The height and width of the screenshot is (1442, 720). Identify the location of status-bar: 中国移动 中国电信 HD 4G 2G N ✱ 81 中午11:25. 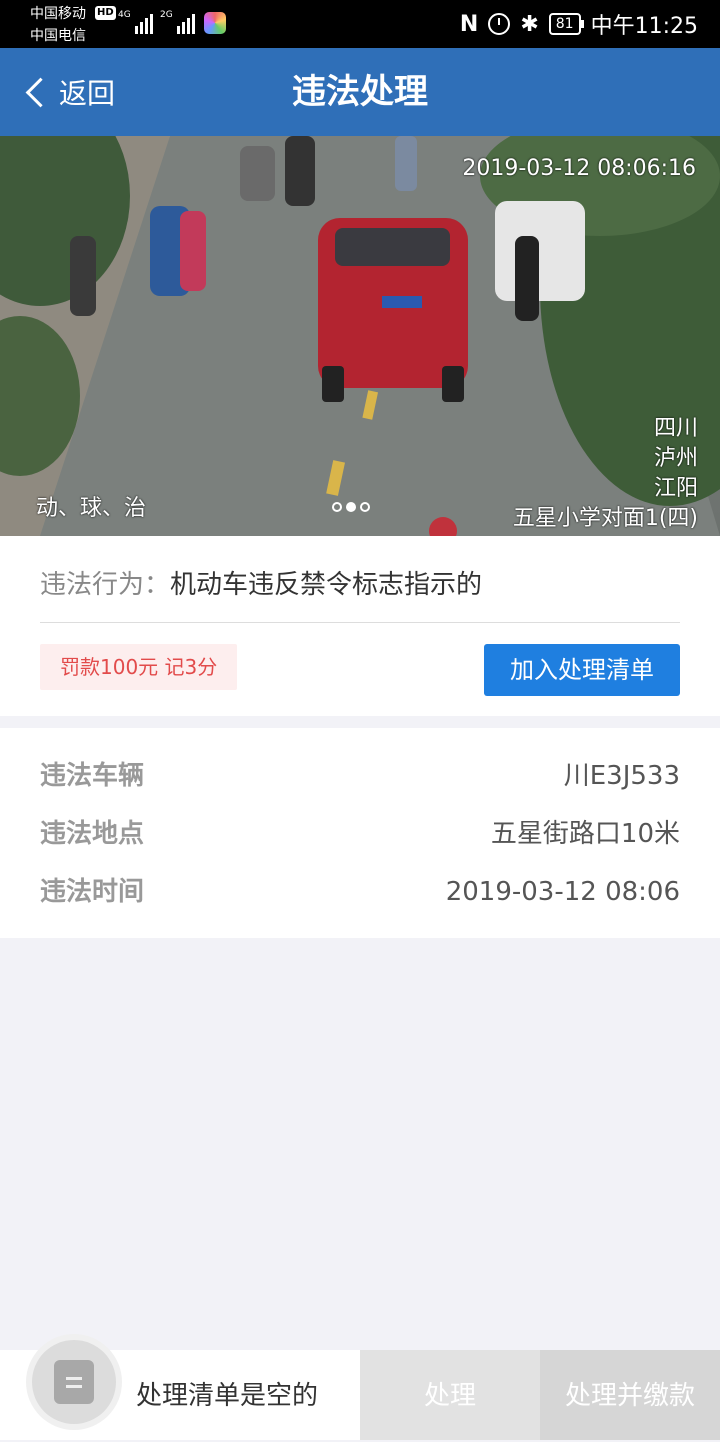
(360, 24).